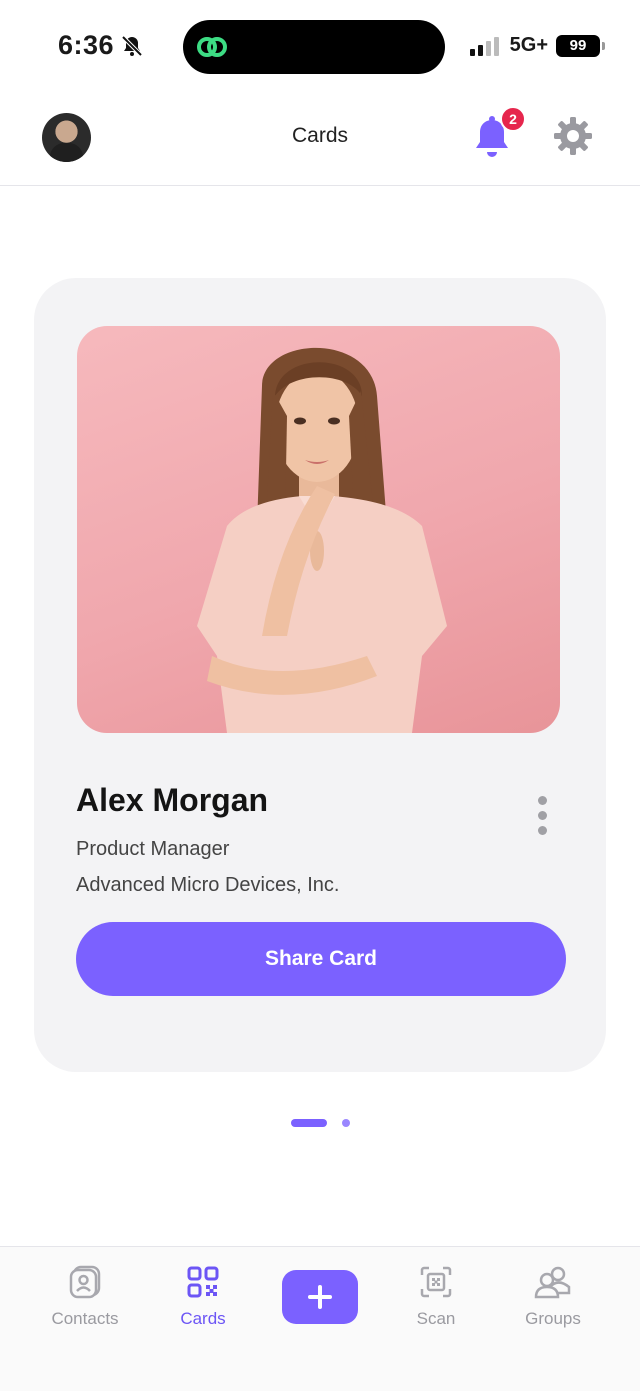 The width and height of the screenshot is (640, 1391). I want to click on network-type: 5G+, so click(528, 45).